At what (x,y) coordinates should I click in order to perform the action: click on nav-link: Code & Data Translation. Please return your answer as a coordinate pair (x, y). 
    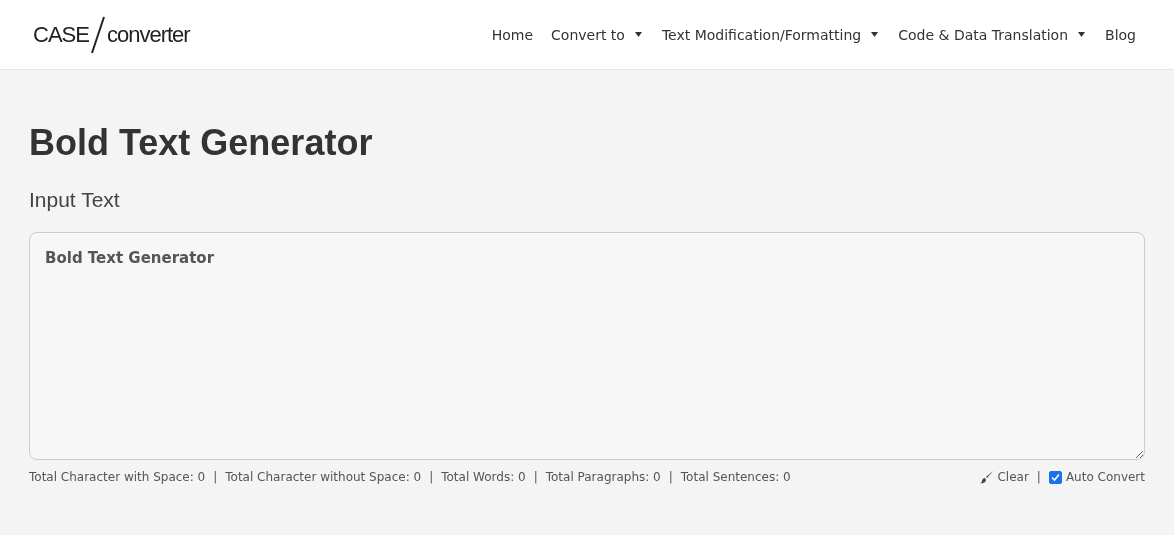
    Looking at the image, I should click on (993, 34).